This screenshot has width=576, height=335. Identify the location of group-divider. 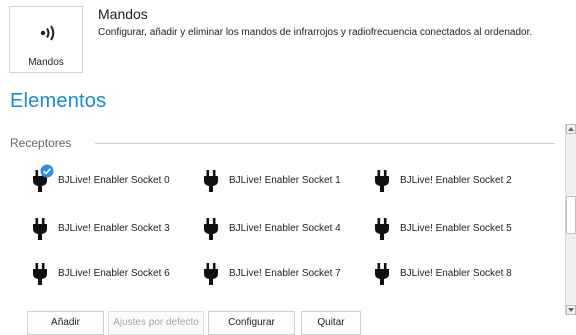
(325, 143).